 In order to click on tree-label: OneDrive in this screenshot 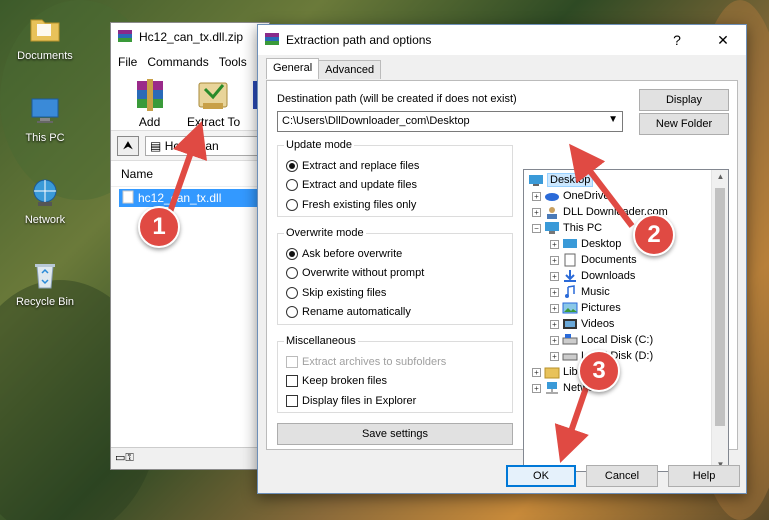, I will do `click(586, 196)`.